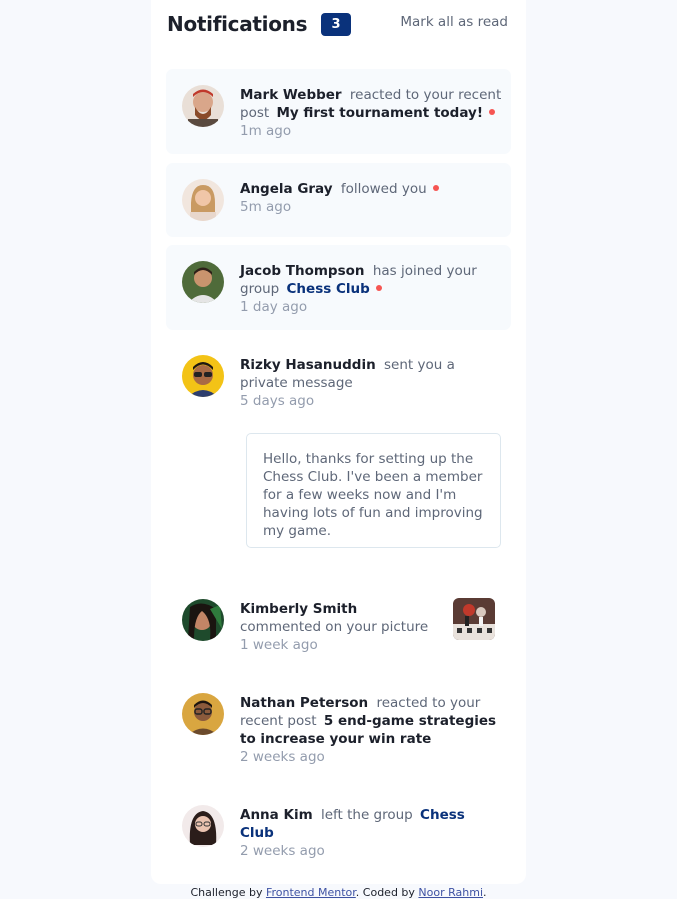 The image size is (677, 899). I want to click on notification-item: Angela Gray followed you 5m ago, so click(338, 200).